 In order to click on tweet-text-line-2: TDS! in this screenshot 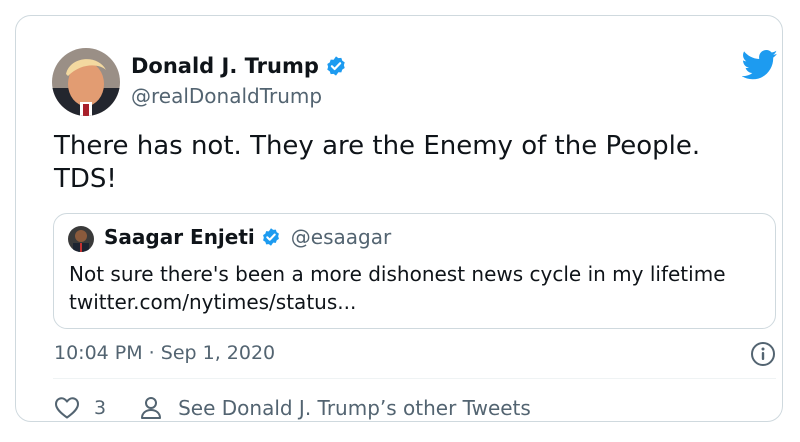, I will do `click(85, 179)`.